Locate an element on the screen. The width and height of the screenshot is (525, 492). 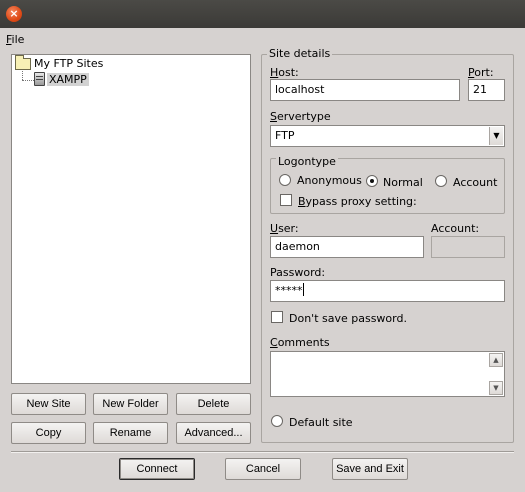
chevron-down-icon: ▼ is located at coordinates (496, 136).